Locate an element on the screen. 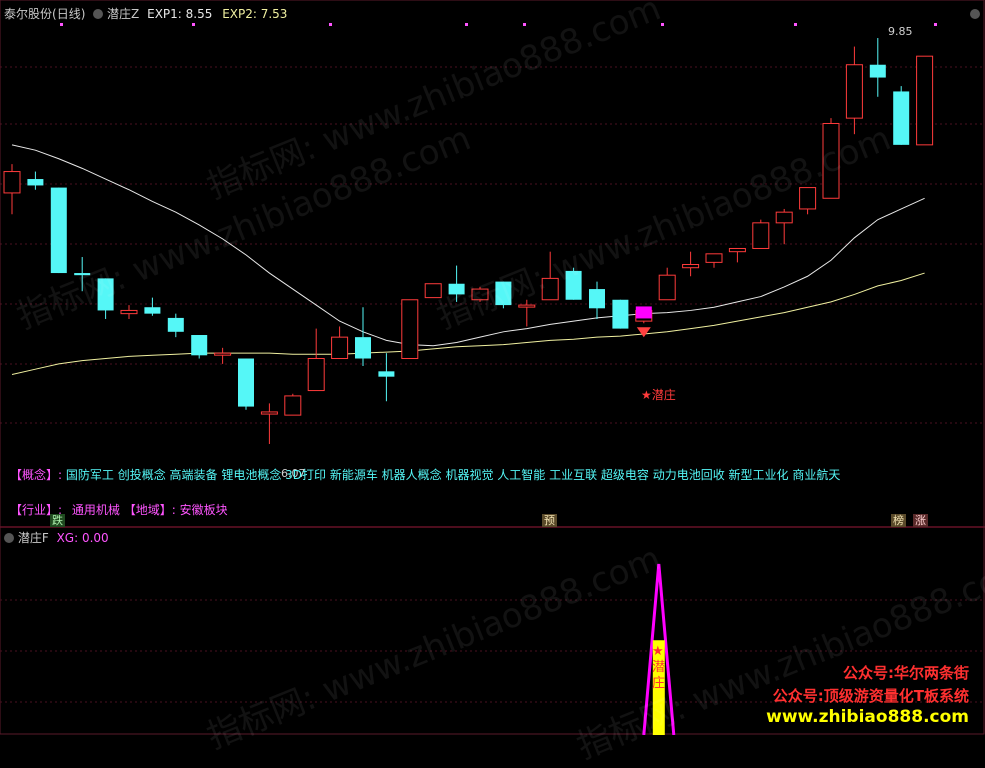  event-tag-ranking: 榜 is located at coordinates (898, 520).